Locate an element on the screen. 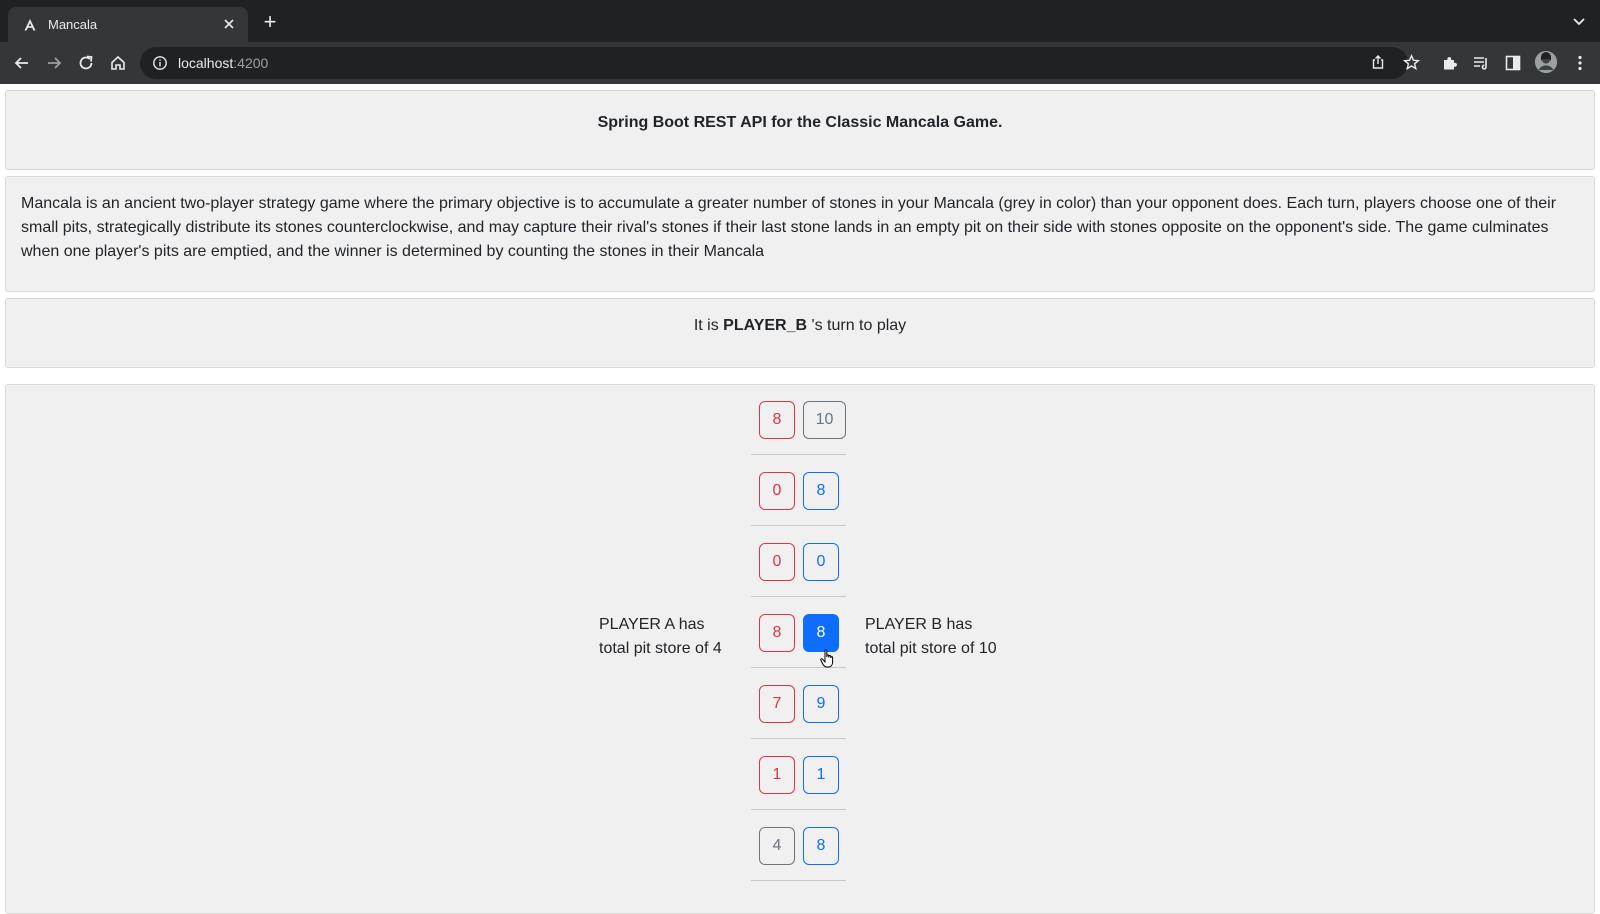 This screenshot has width=1600, height=914. url-port: :4200 is located at coordinates (251, 63).